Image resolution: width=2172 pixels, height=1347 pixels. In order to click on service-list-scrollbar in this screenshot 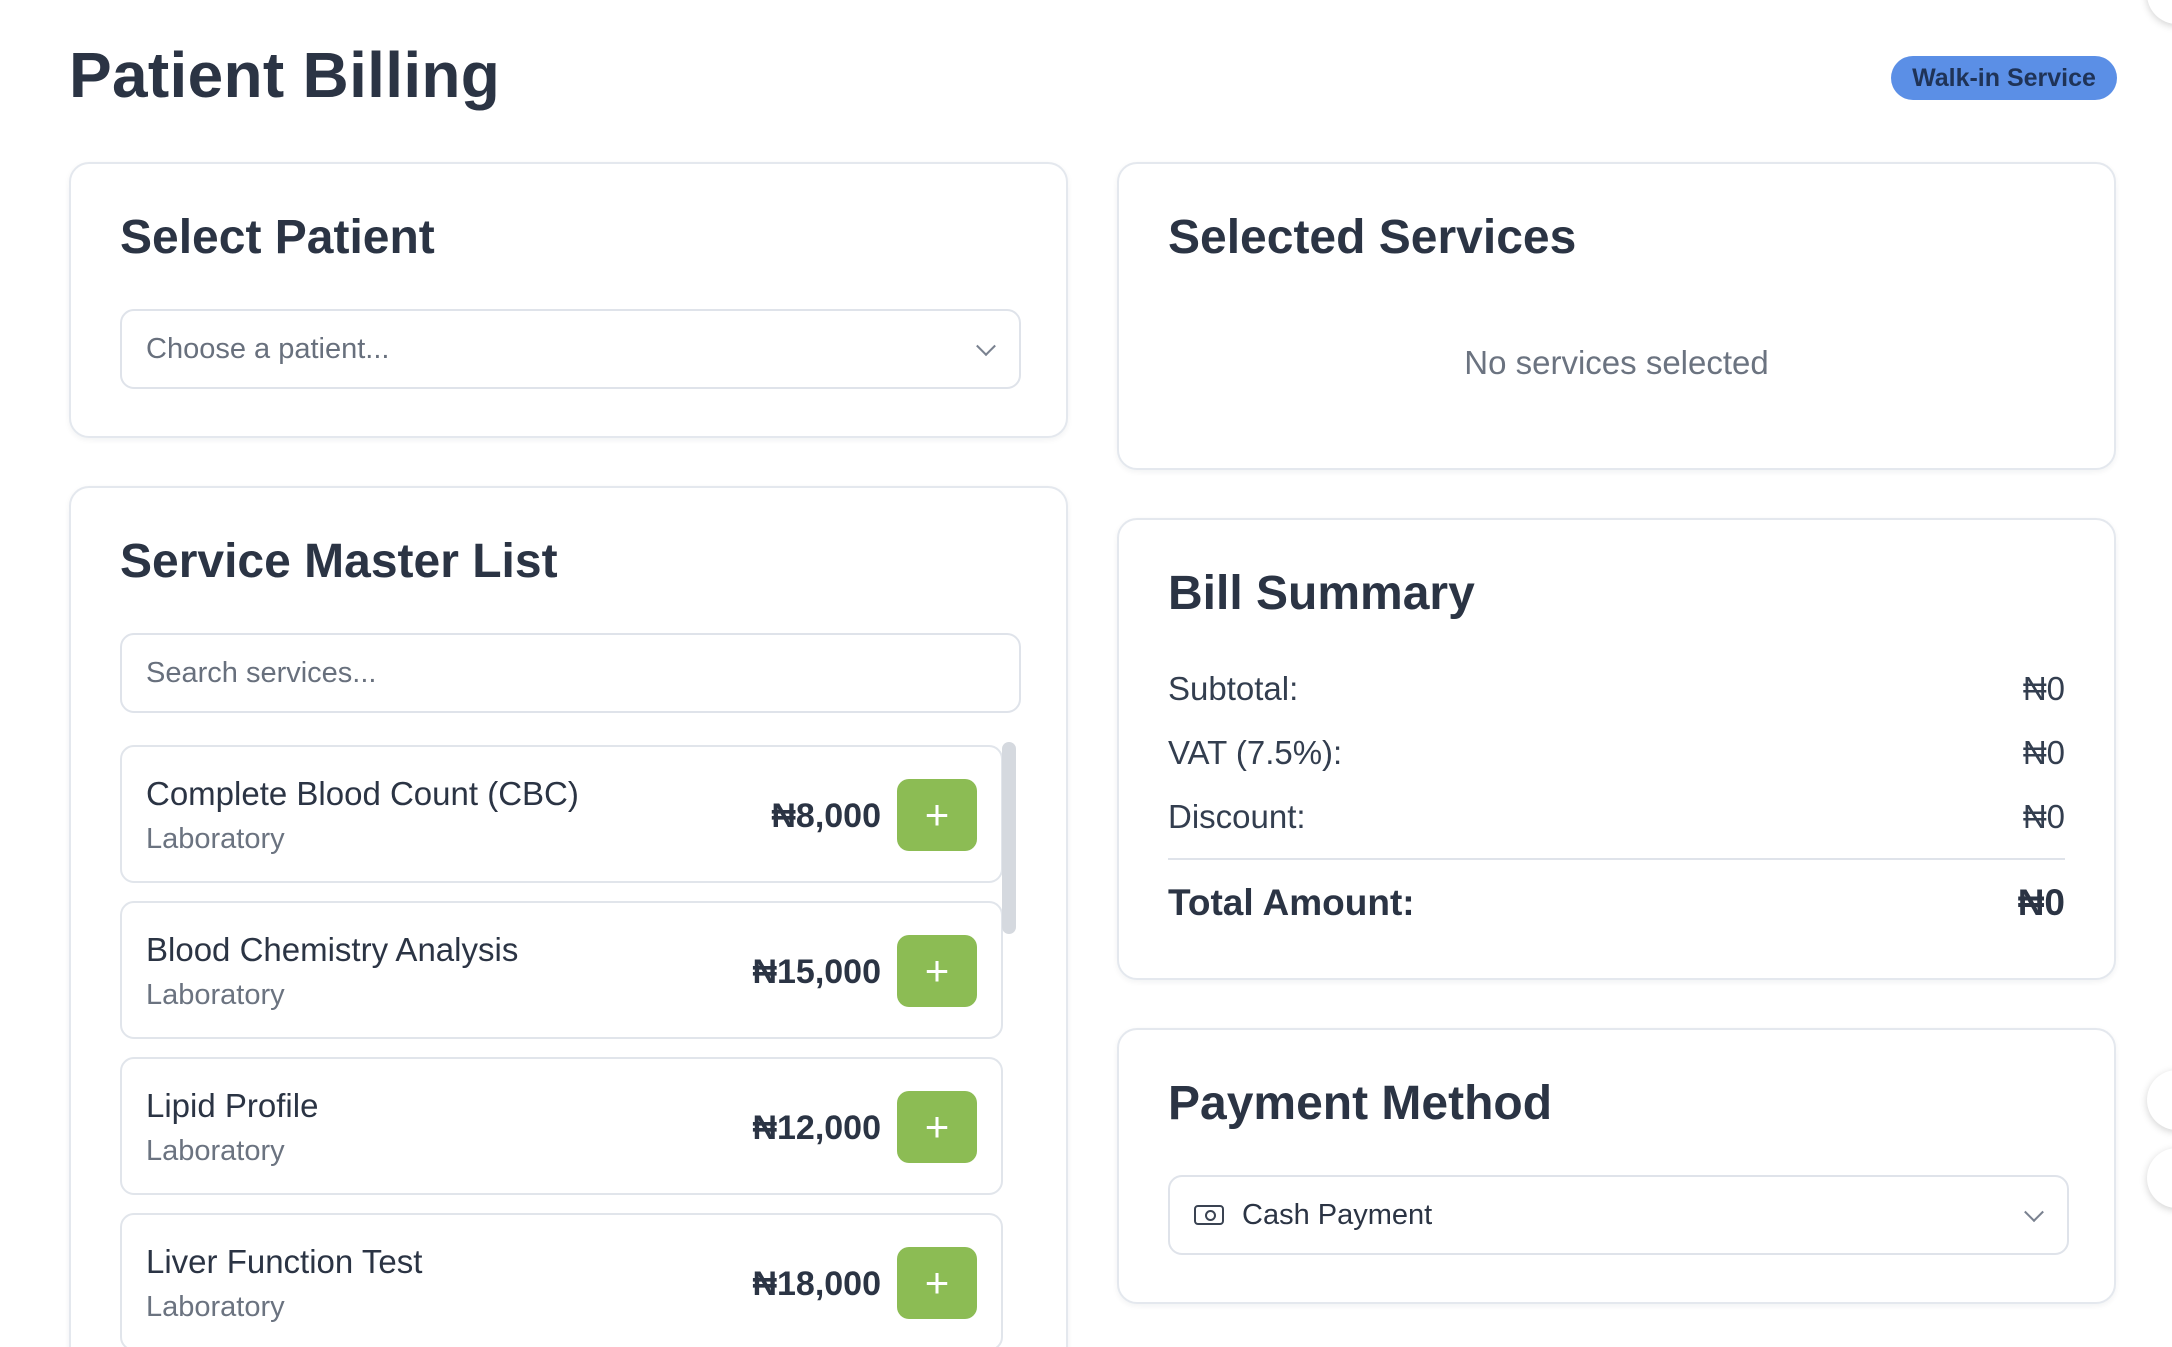, I will do `click(1009, 1042)`.